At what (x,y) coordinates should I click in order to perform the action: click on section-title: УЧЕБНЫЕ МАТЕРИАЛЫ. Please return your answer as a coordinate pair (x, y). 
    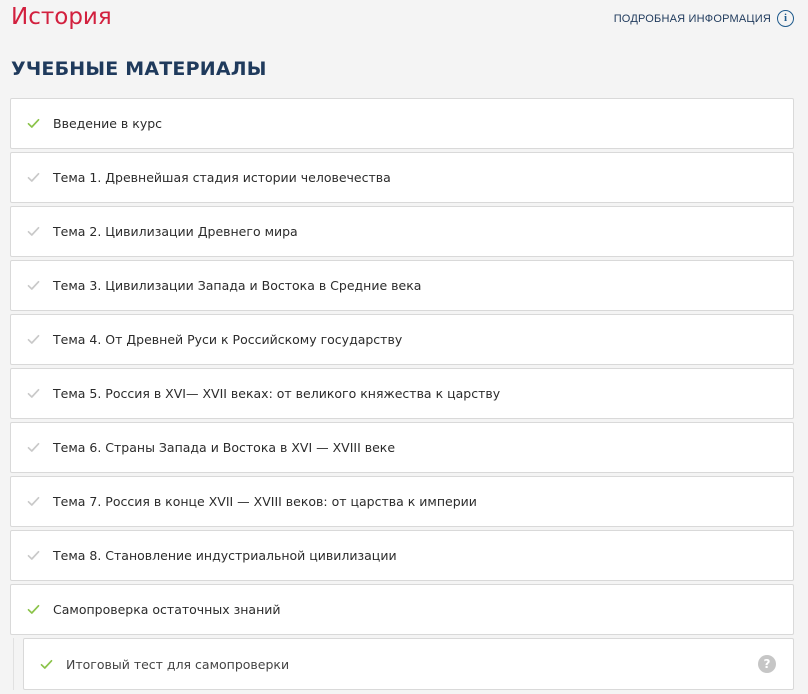
    Looking at the image, I should click on (139, 69).